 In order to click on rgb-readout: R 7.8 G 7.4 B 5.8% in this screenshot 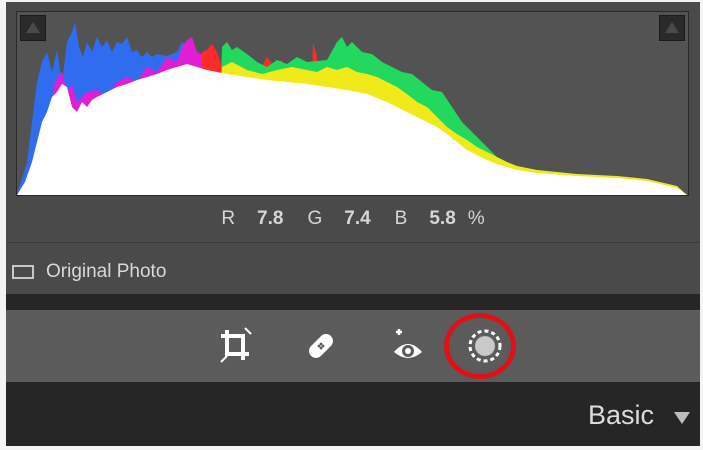, I will do `click(353, 219)`.